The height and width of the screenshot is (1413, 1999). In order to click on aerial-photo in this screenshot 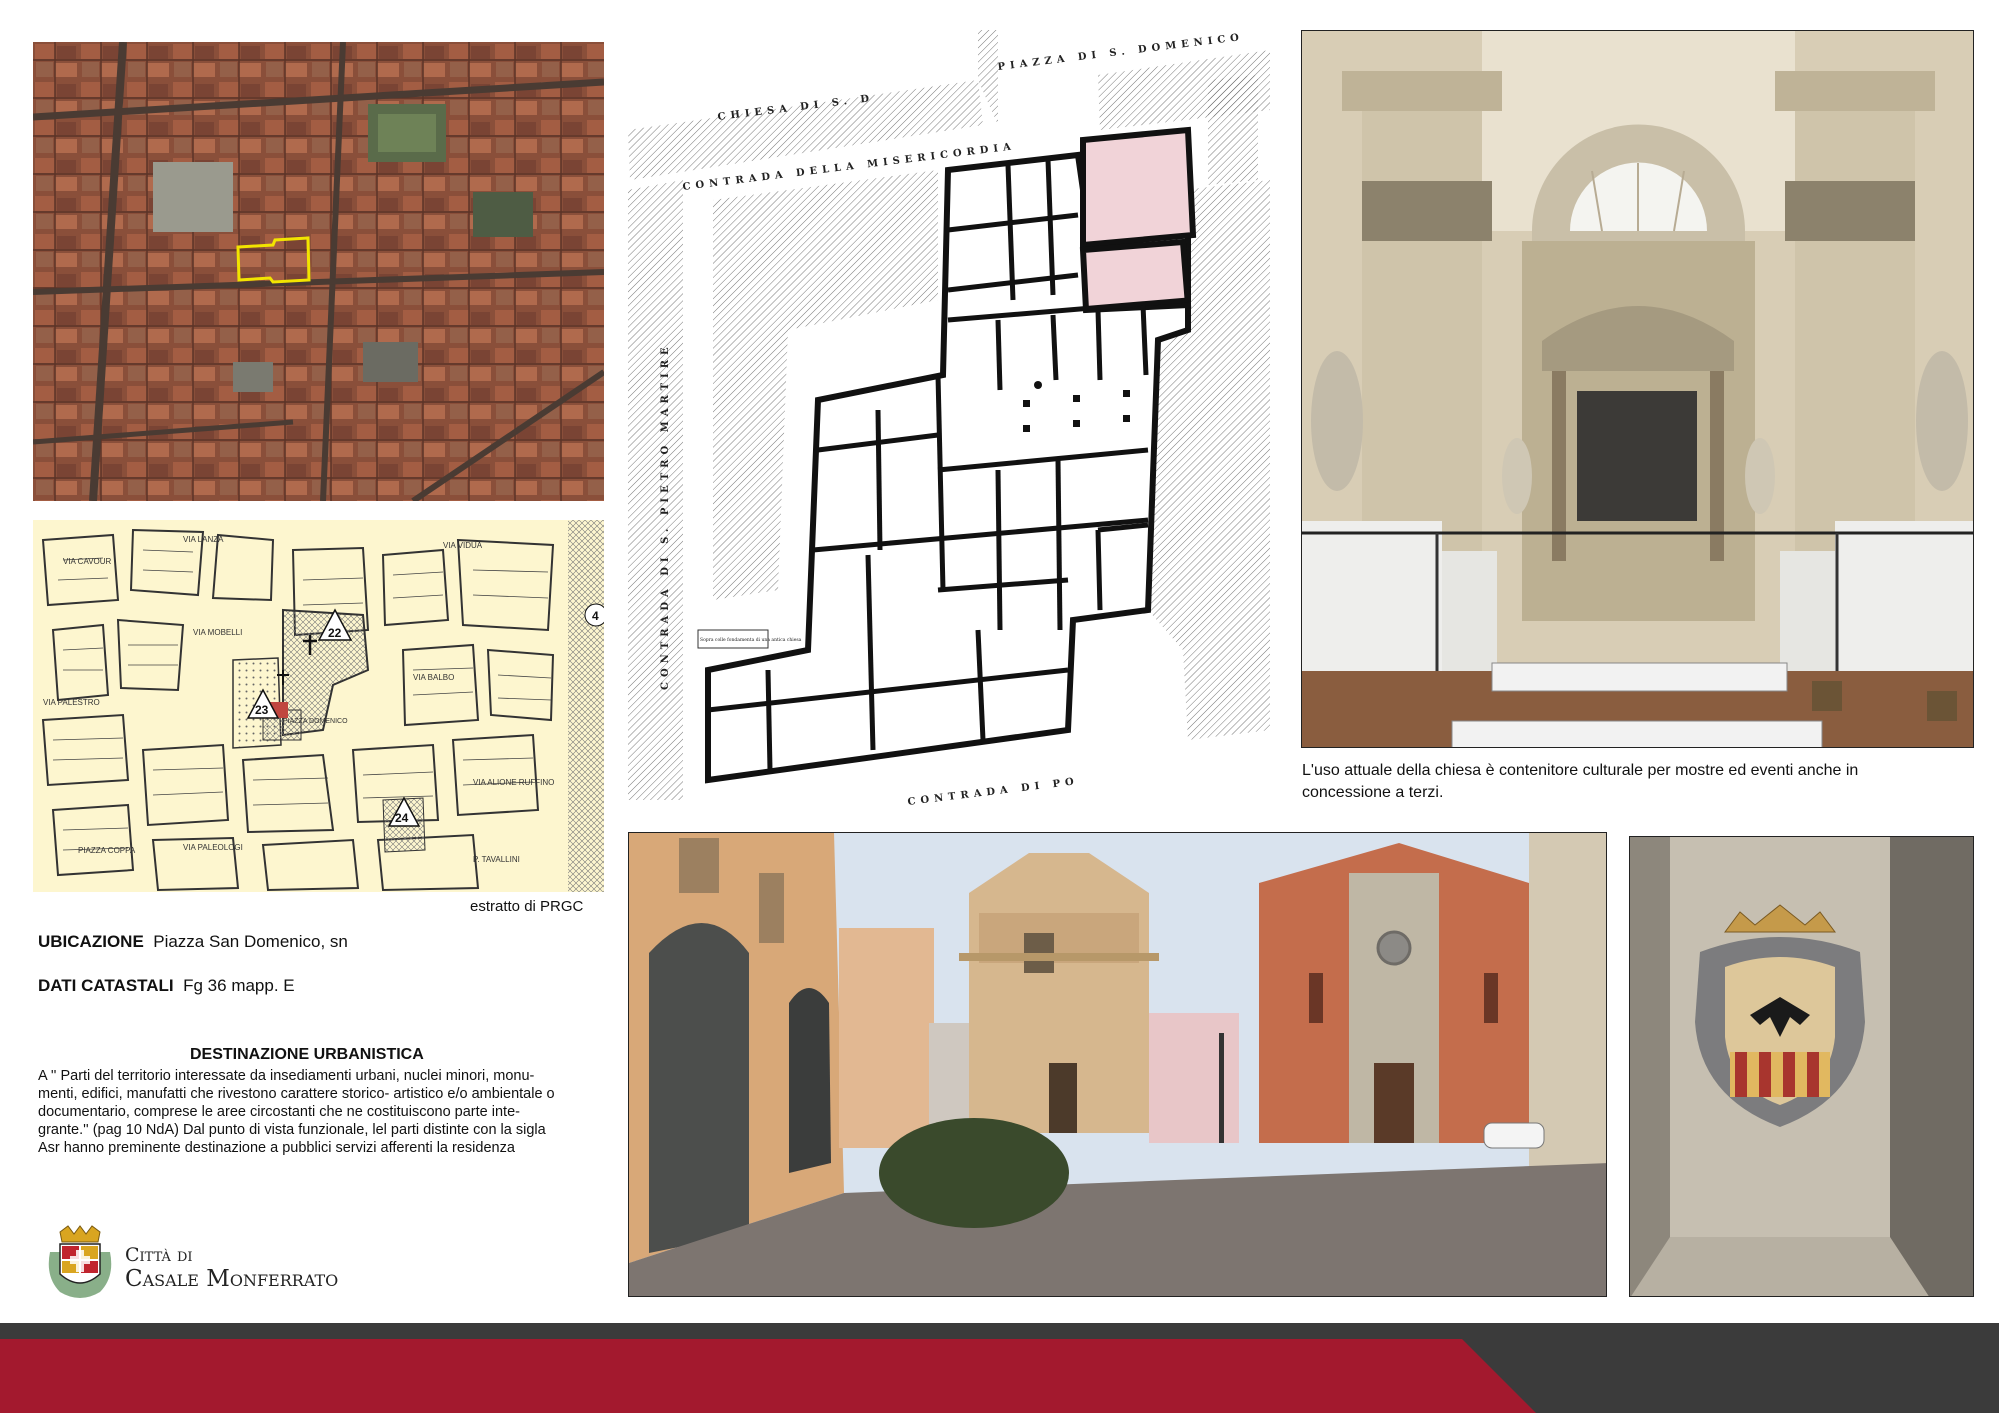, I will do `click(318, 271)`.